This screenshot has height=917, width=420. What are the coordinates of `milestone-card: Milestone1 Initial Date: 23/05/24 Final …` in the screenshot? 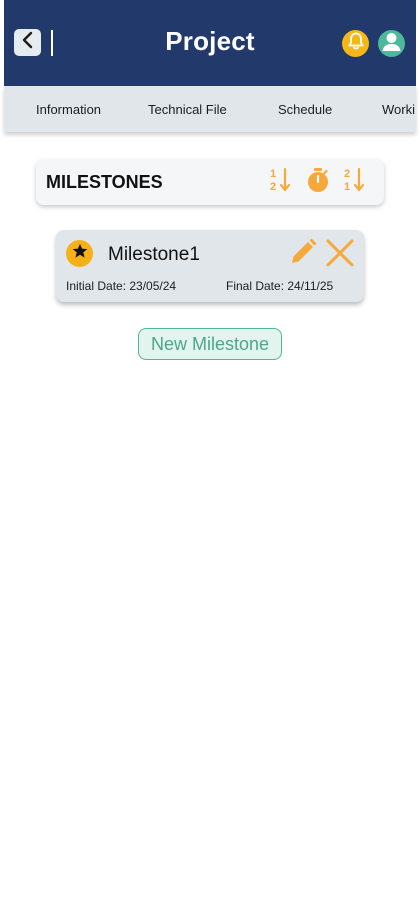 It's located at (210, 266).